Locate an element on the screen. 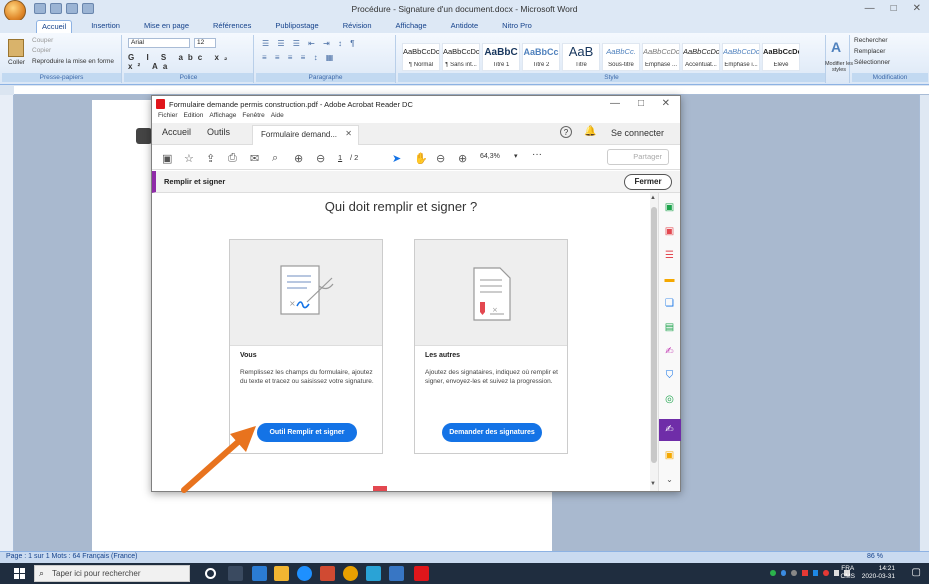 The width and height of the screenshot is (929, 584). zoom-dropdown-icon: ▾ is located at coordinates (516, 156).